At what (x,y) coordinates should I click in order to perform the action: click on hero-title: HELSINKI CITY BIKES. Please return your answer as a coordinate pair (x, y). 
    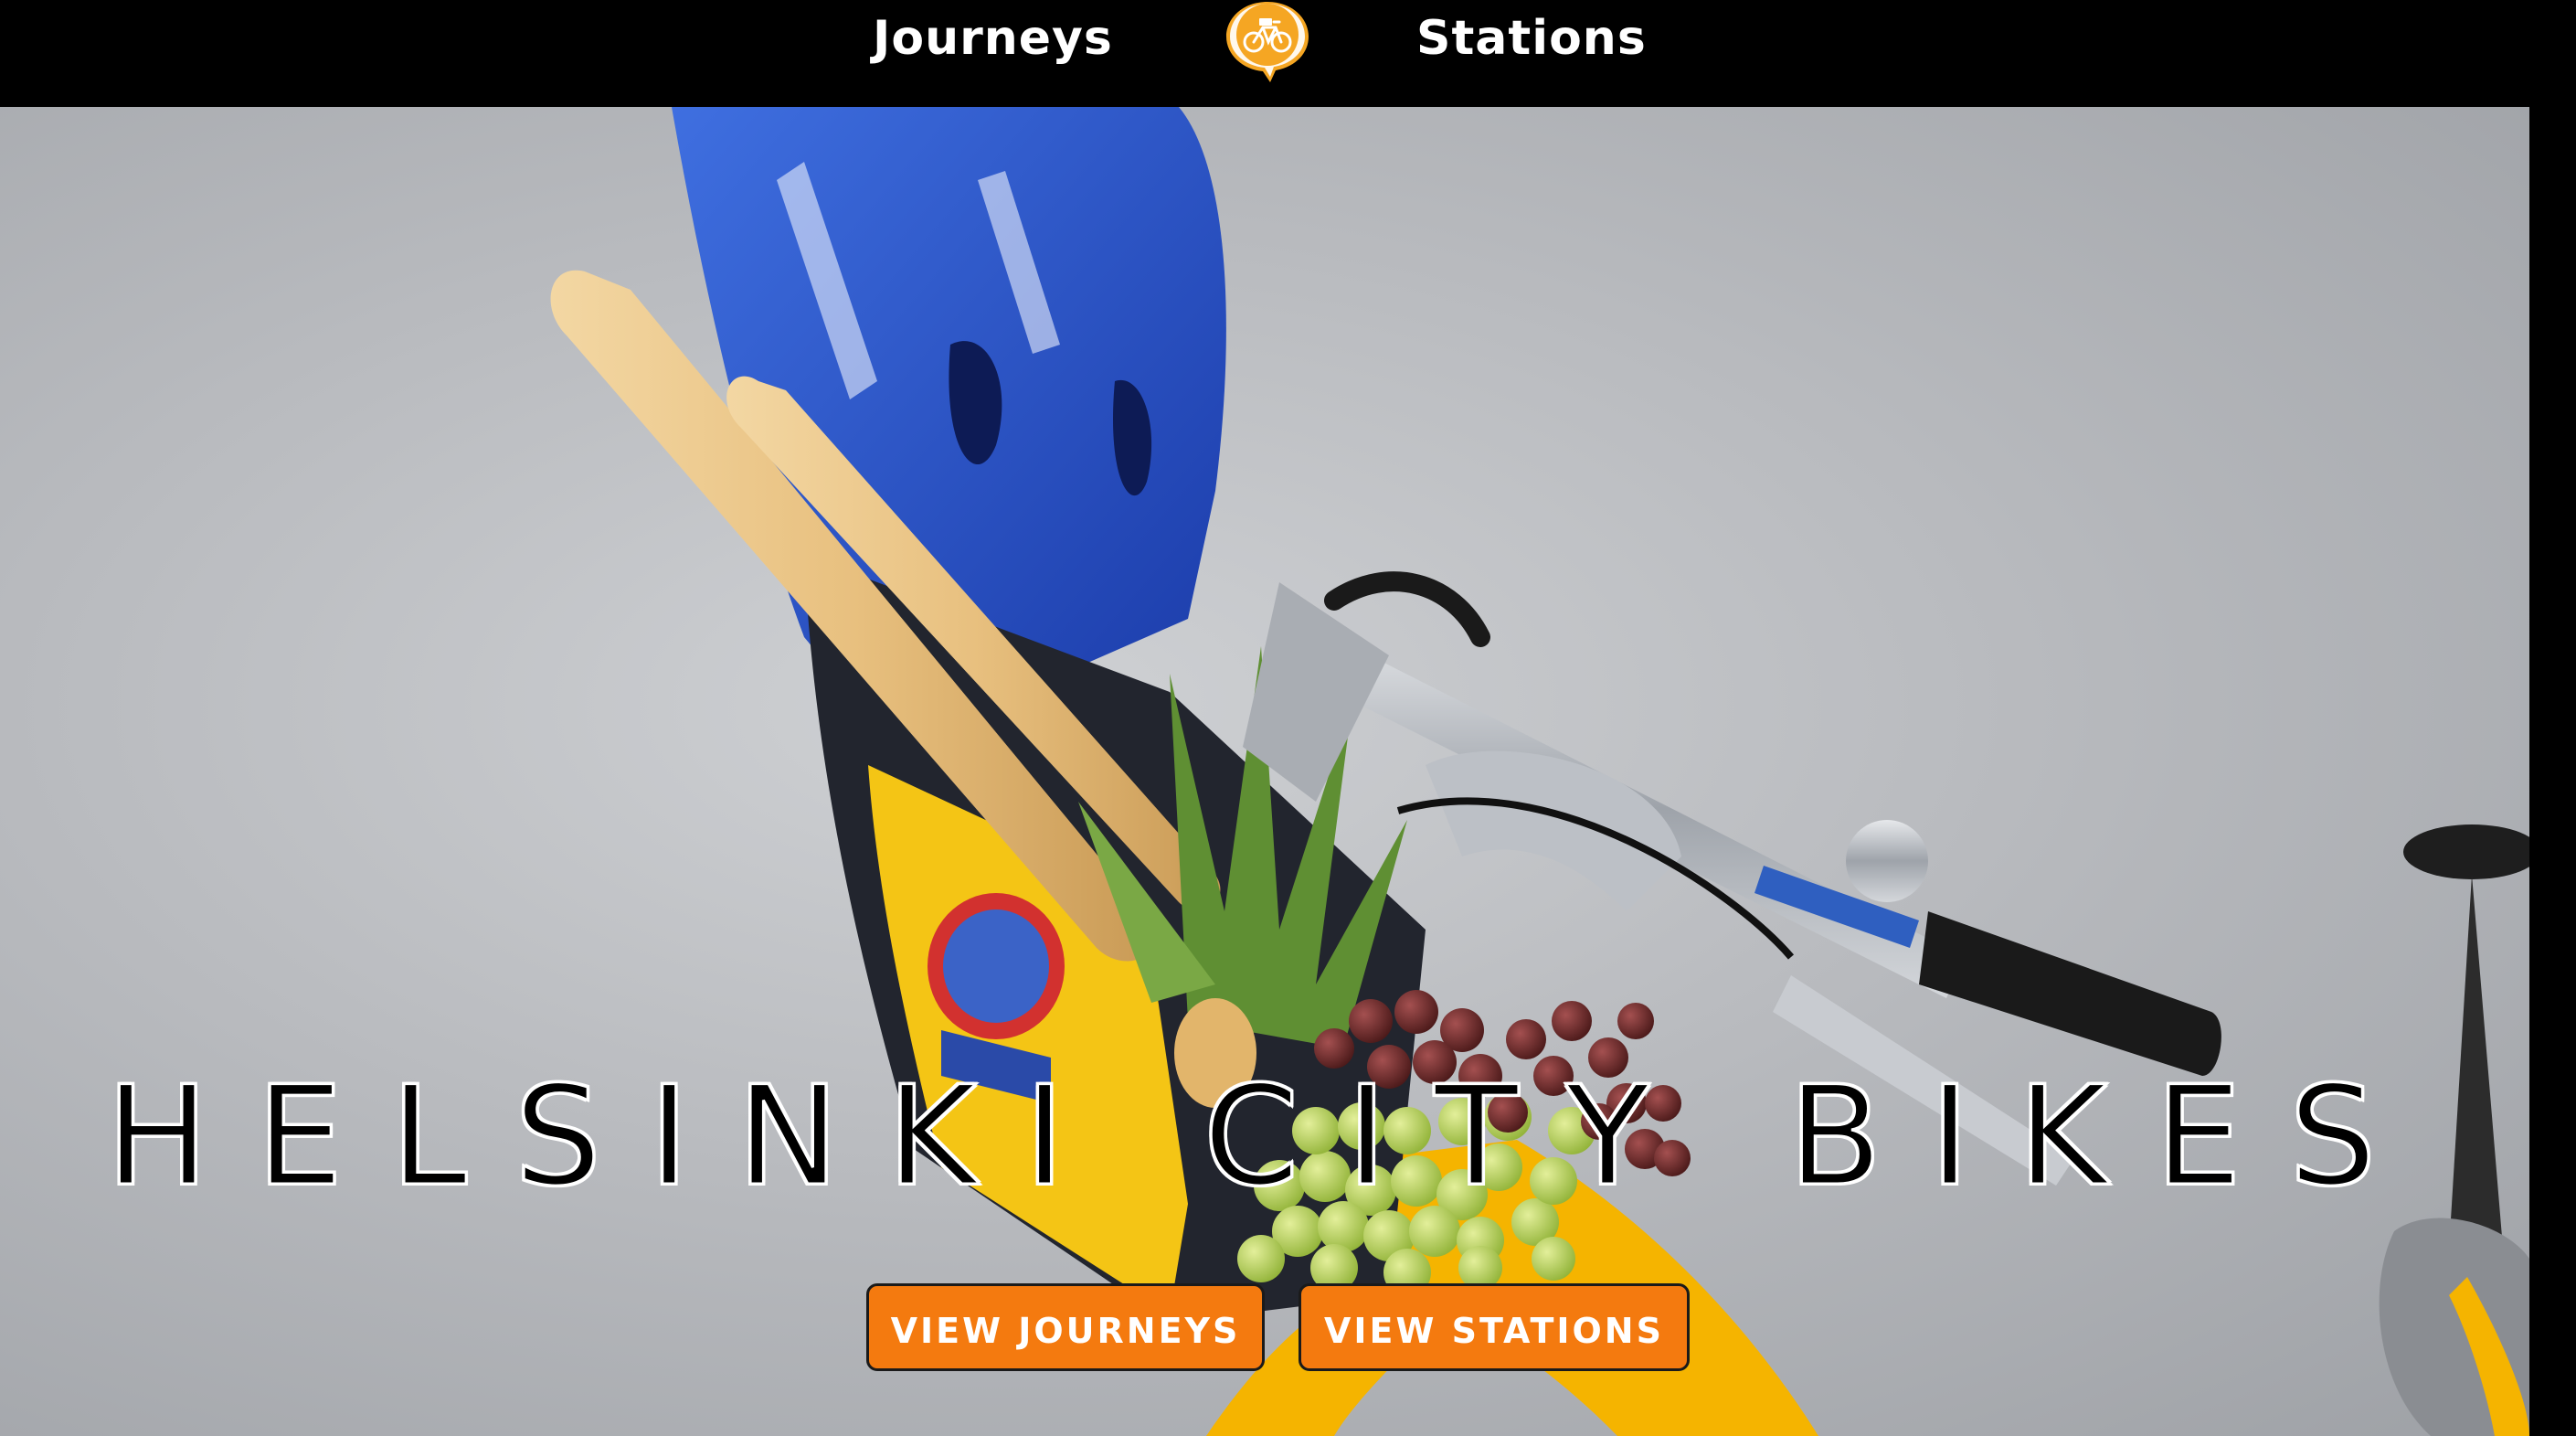
    Looking at the image, I should click on (1264, 1137).